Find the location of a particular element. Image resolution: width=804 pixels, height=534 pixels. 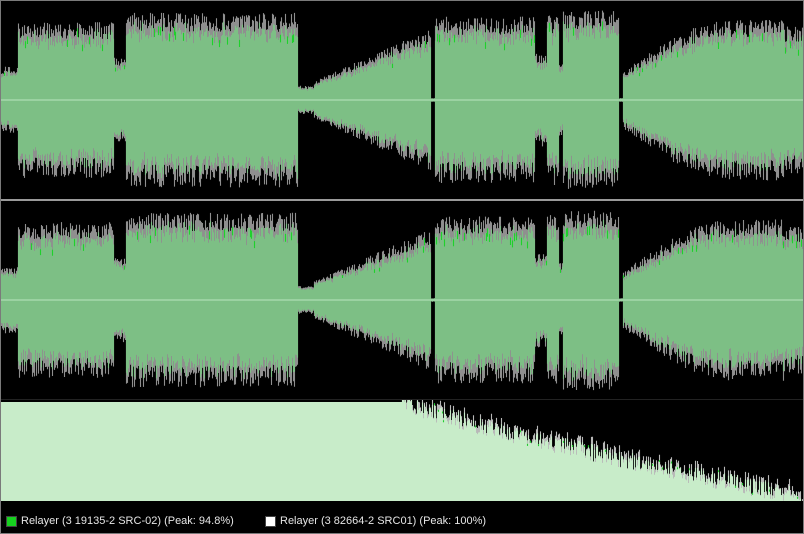

white-swatch-icon is located at coordinates (270, 521).